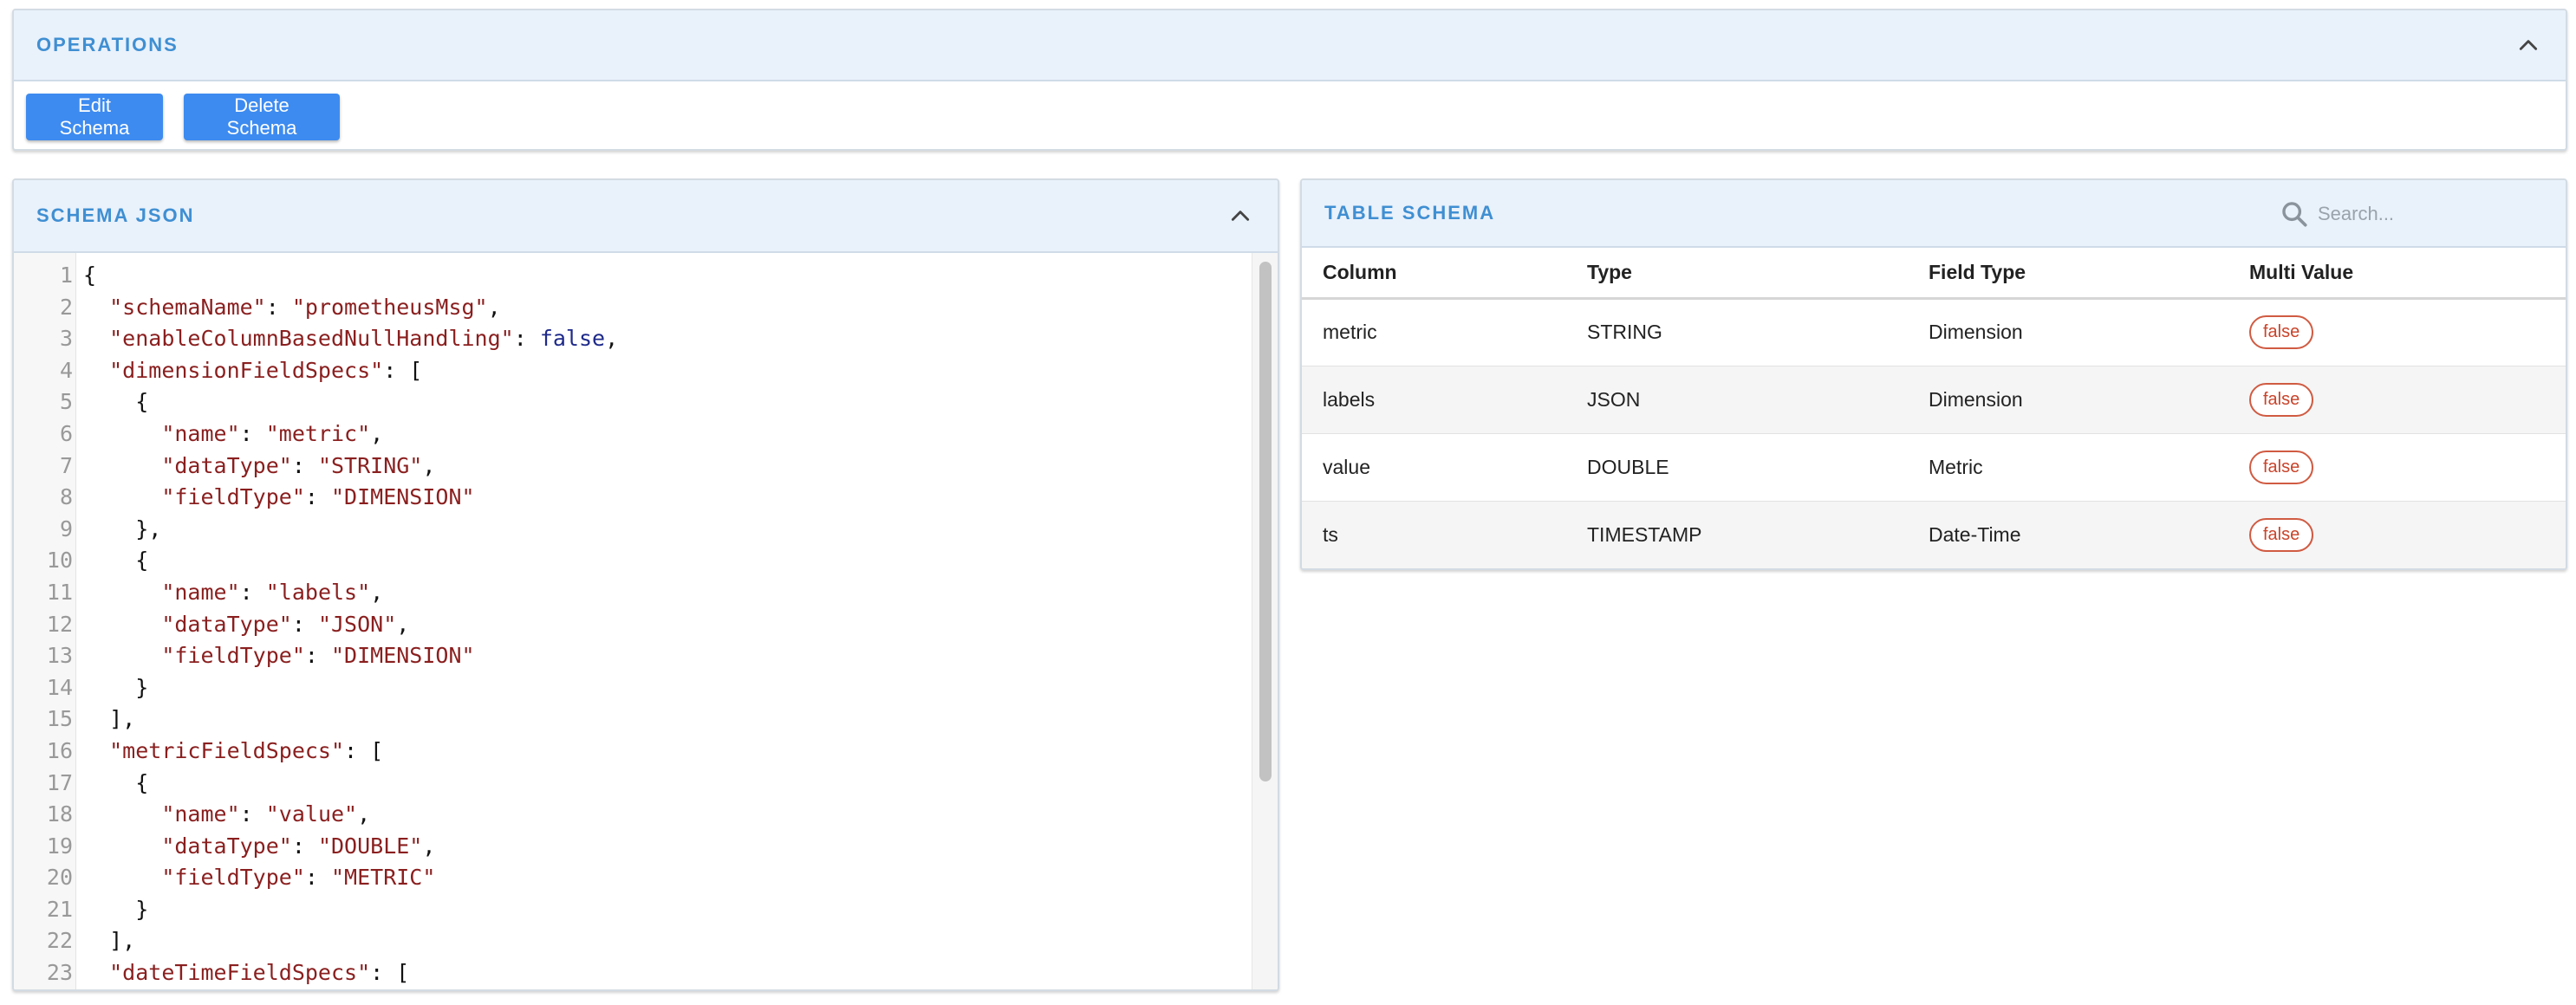 The width and height of the screenshot is (2576, 1005). What do you see at coordinates (633, 973) in the screenshot?
I see `code-line: 23 "dateTimeFieldSpecs": [` at bounding box center [633, 973].